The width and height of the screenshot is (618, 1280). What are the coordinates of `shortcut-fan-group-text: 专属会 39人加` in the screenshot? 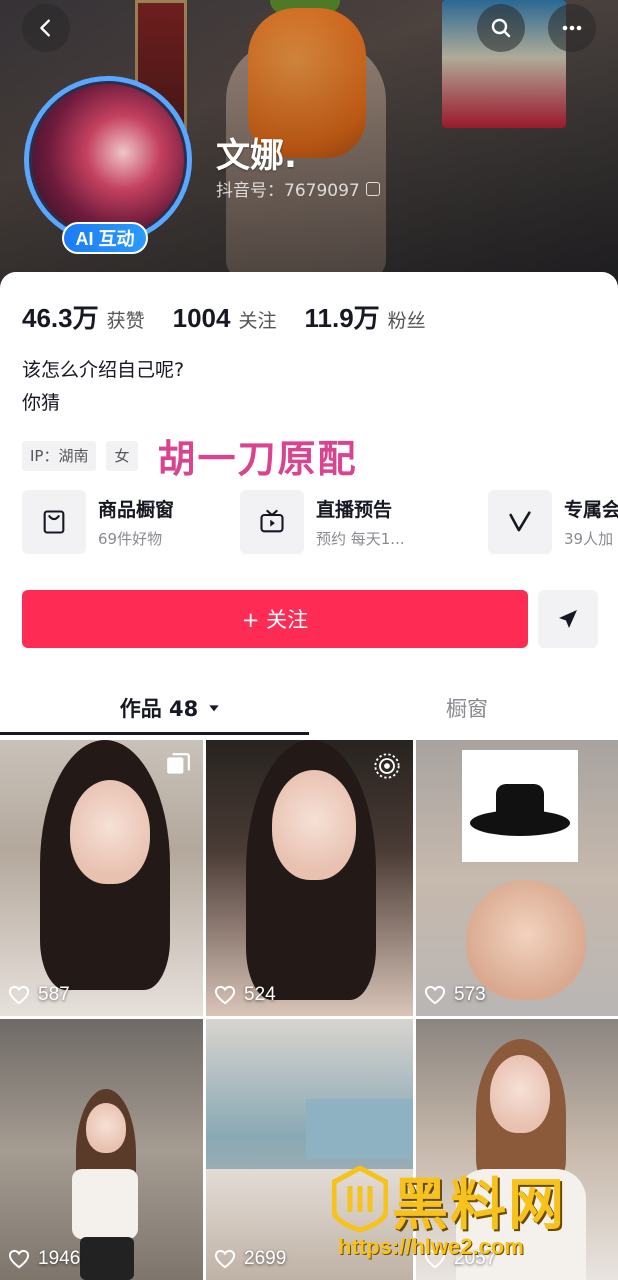 It's located at (591, 522).